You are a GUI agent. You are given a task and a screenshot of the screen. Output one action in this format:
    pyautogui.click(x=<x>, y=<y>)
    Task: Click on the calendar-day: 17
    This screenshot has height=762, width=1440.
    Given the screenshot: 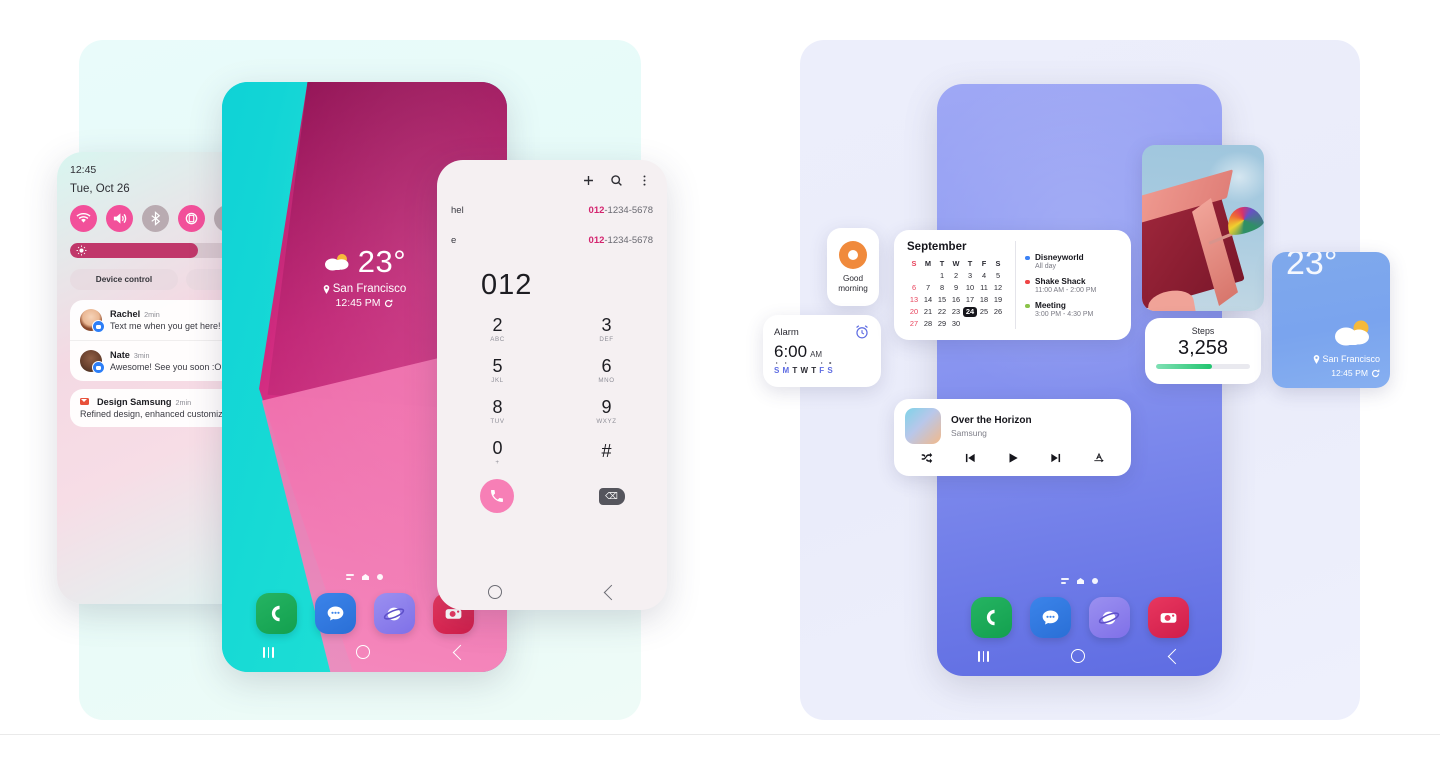 What is the action you would take?
    pyautogui.click(x=970, y=300)
    